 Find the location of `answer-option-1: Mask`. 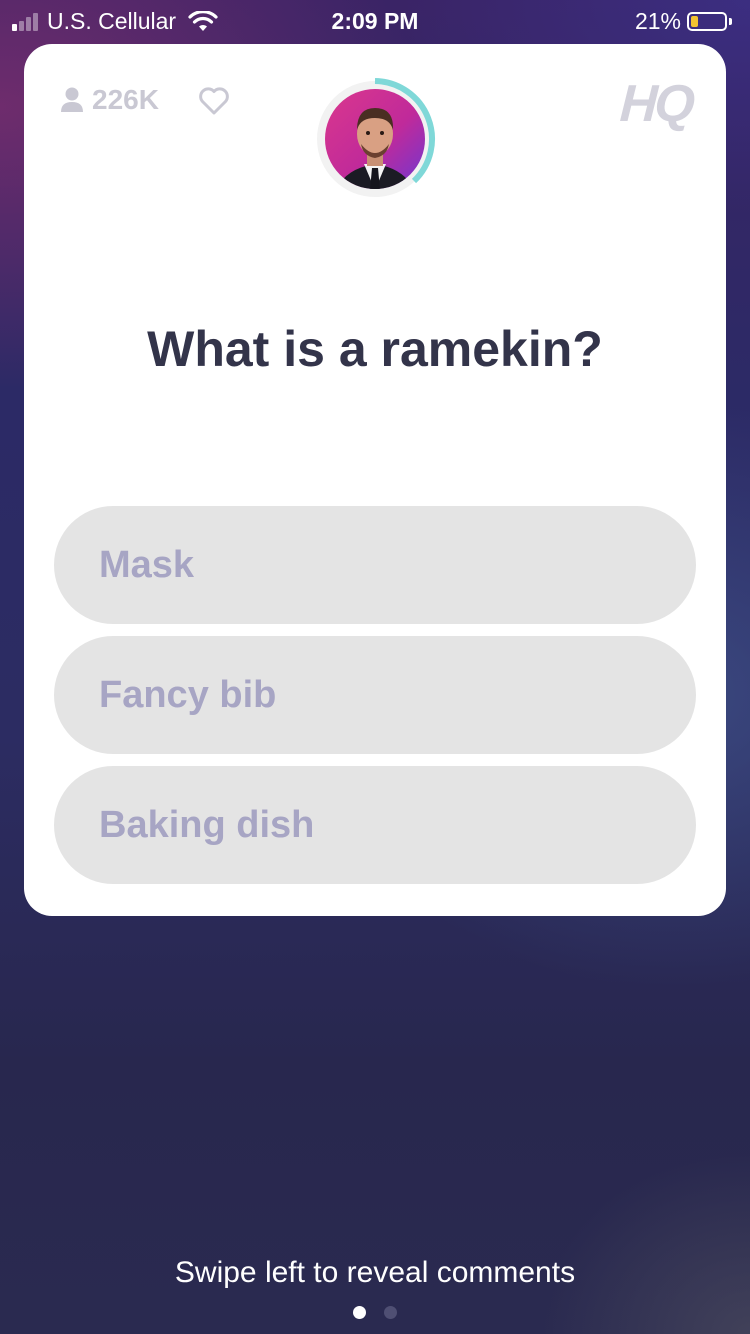

answer-option-1: Mask is located at coordinates (375, 565).